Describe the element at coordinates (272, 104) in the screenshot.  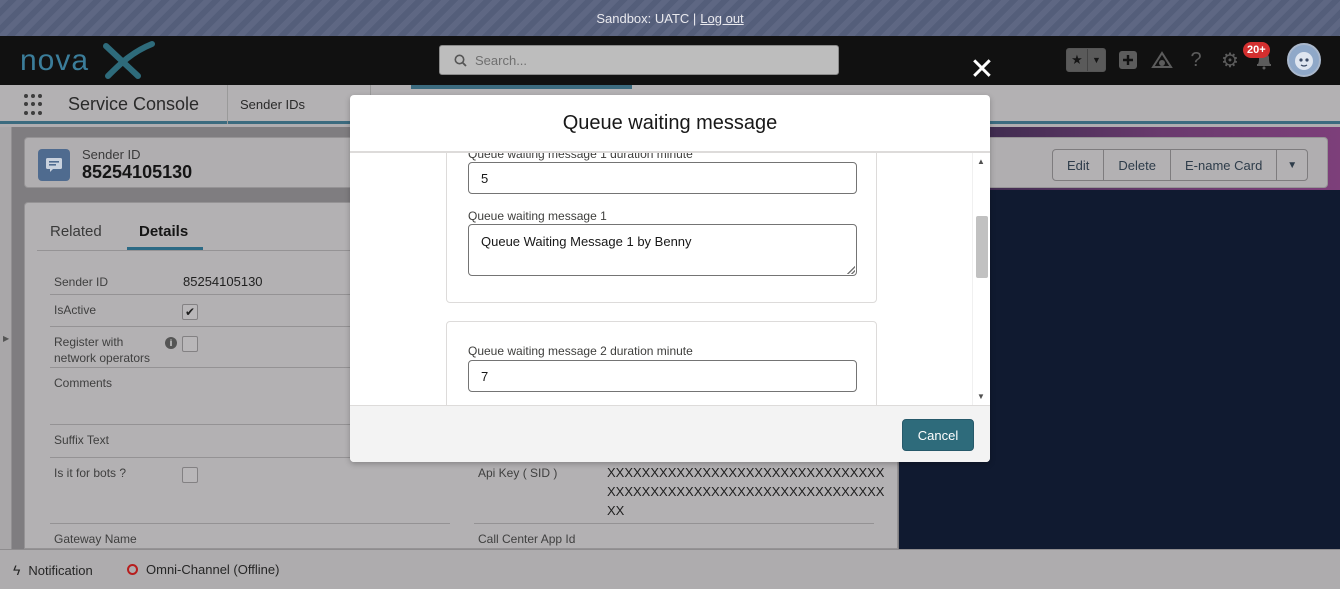
I see `nav-tab-sender-ids: Sender IDs` at that location.